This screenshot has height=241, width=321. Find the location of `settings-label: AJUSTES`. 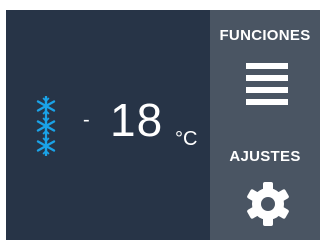

settings-label: AJUSTES is located at coordinates (265, 156).